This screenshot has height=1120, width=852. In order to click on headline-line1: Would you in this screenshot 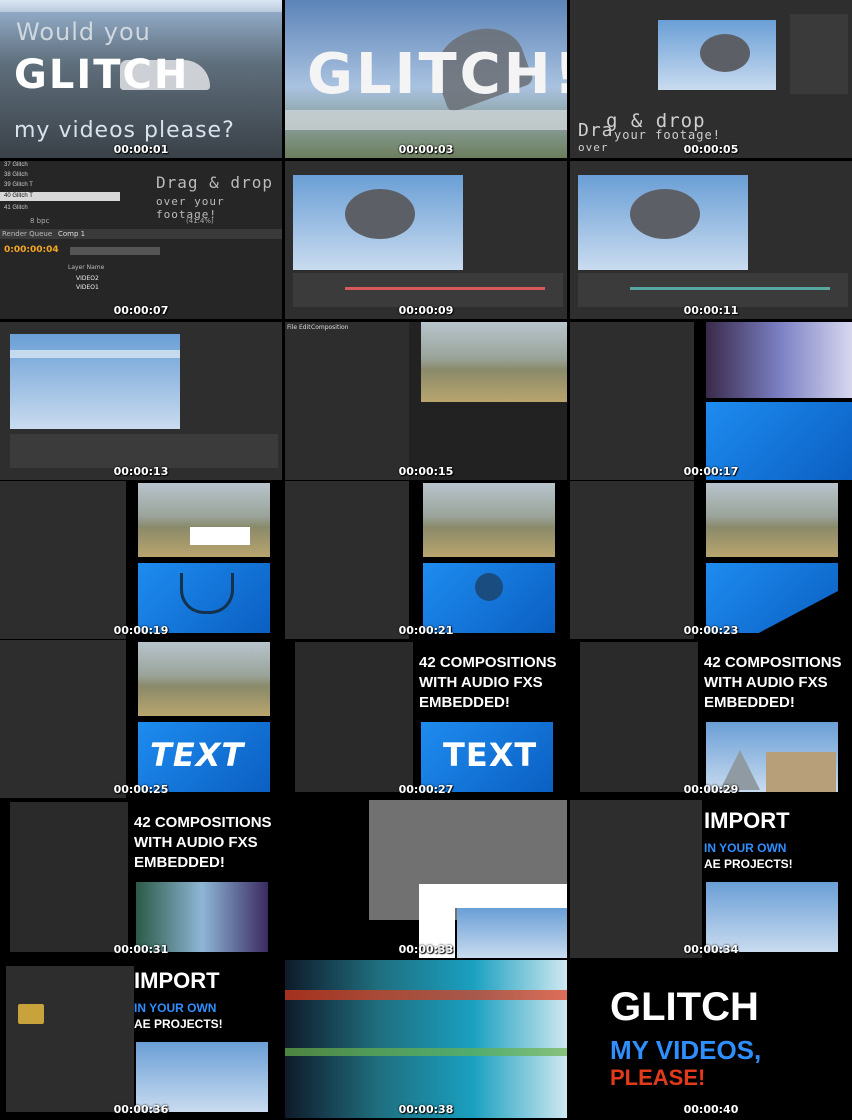, I will do `click(83, 32)`.